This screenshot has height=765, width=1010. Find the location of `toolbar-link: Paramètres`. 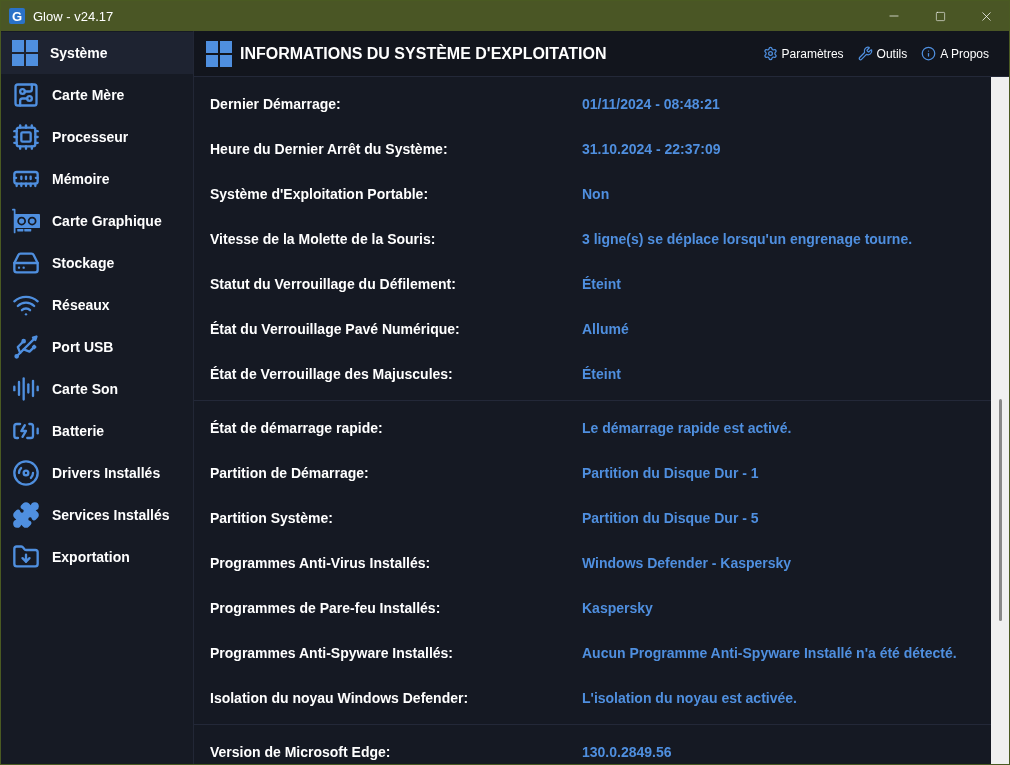

toolbar-link: Paramètres is located at coordinates (803, 53).